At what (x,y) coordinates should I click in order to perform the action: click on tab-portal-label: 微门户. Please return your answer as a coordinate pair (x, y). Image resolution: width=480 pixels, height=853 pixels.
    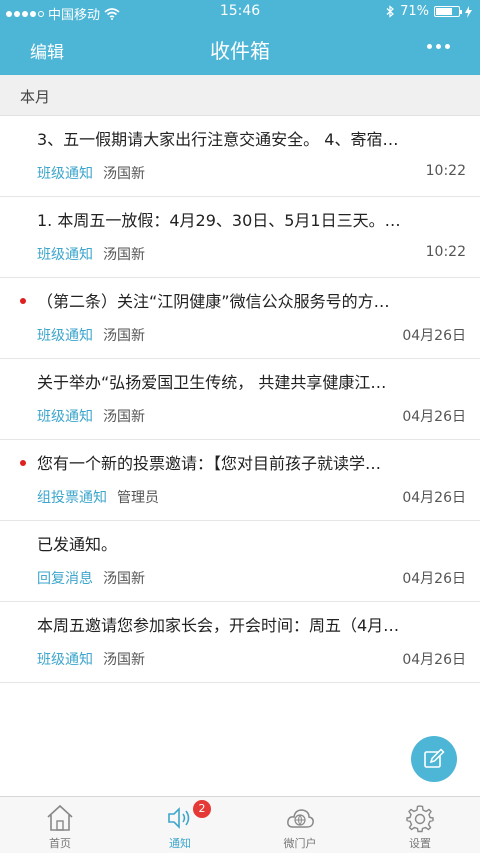
    Looking at the image, I should click on (300, 843).